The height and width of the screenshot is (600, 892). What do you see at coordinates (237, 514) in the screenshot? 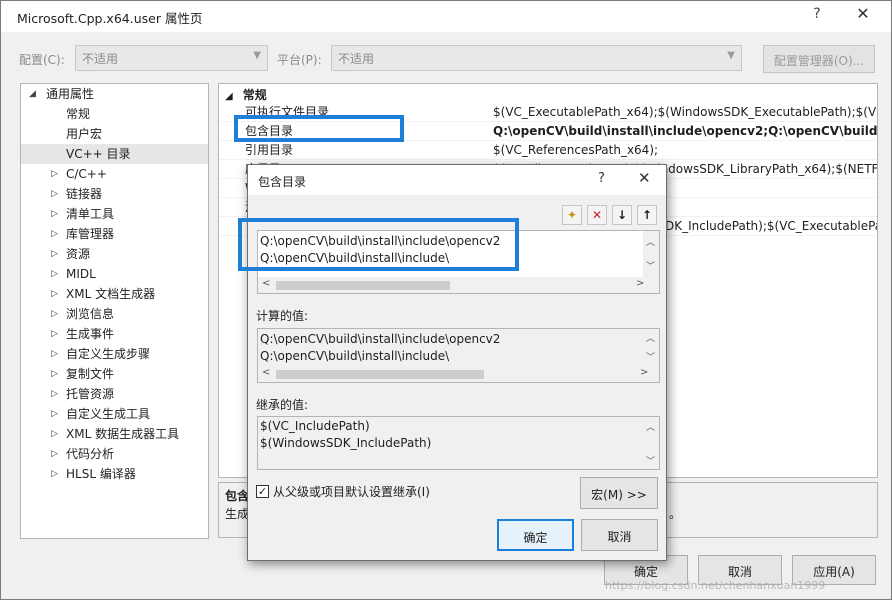
I see `description-body: 生成` at bounding box center [237, 514].